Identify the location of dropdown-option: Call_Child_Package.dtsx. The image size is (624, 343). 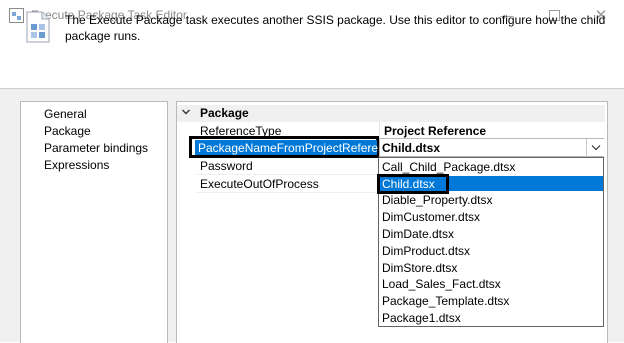
(448, 167).